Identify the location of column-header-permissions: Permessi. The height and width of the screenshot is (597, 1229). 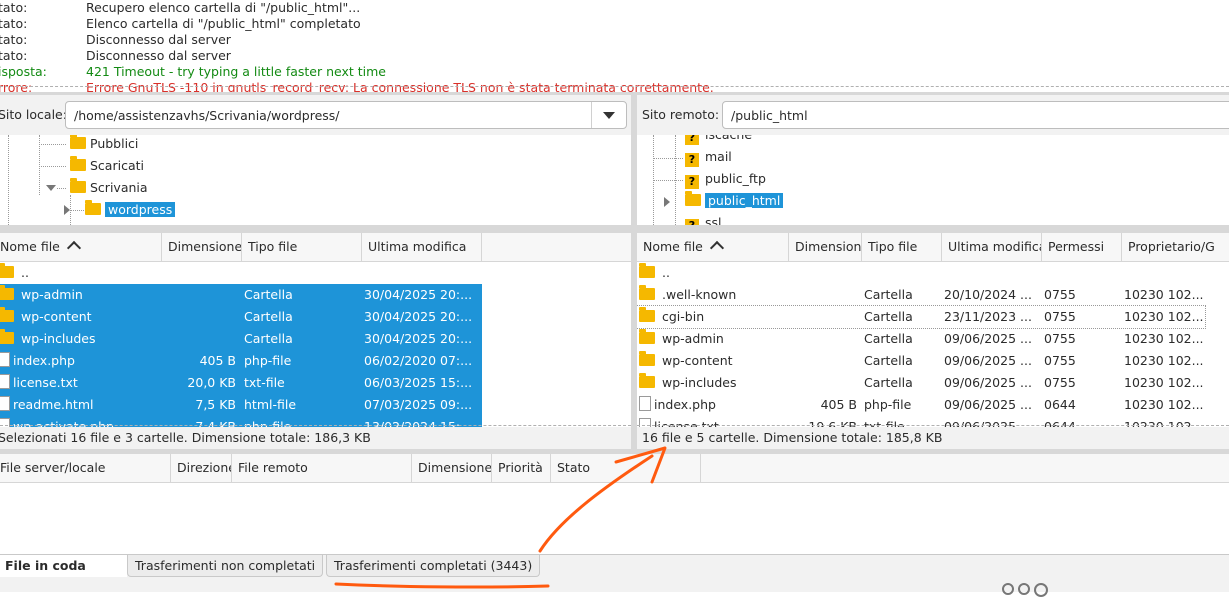
(1082, 247).